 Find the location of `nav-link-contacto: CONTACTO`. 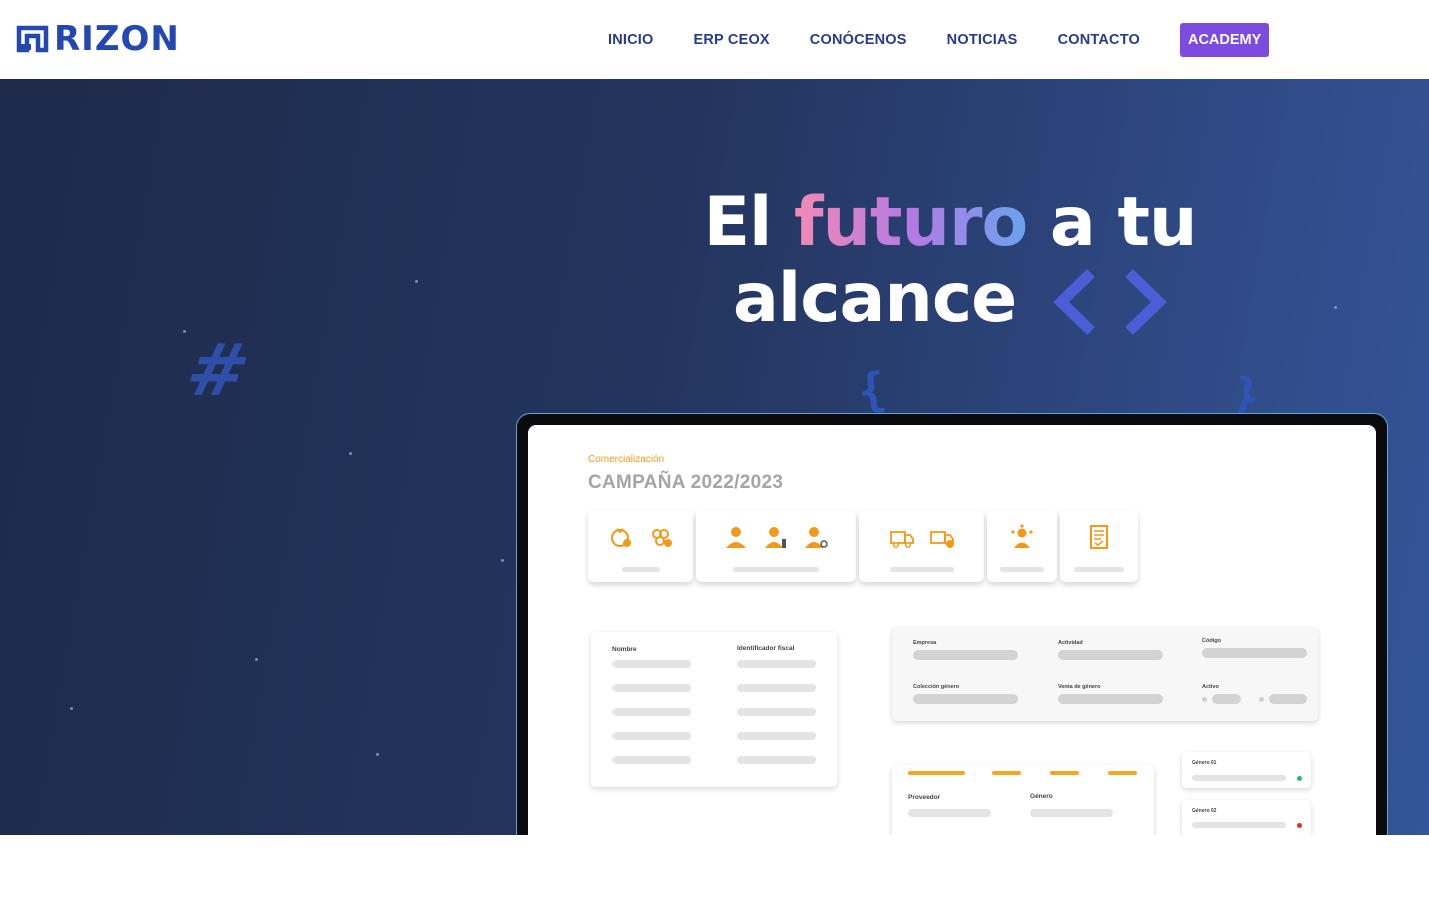

nav-link-contacto: CONTACTO is located at coordinates (1099, 40).